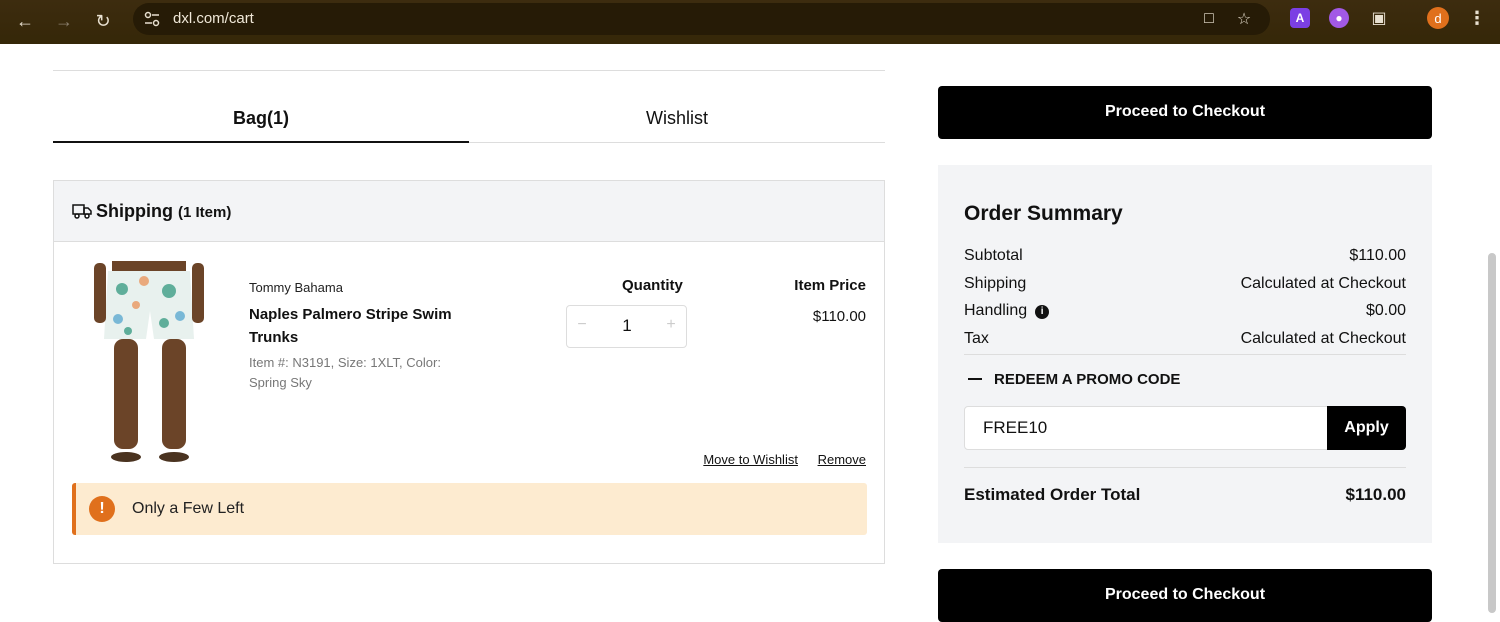 This screenshot has width=1500, height=622. Describe the element at coordinates (1185, 256) in the screenshot. I see `subtotal-row: Subtotal $110.00` at that location.